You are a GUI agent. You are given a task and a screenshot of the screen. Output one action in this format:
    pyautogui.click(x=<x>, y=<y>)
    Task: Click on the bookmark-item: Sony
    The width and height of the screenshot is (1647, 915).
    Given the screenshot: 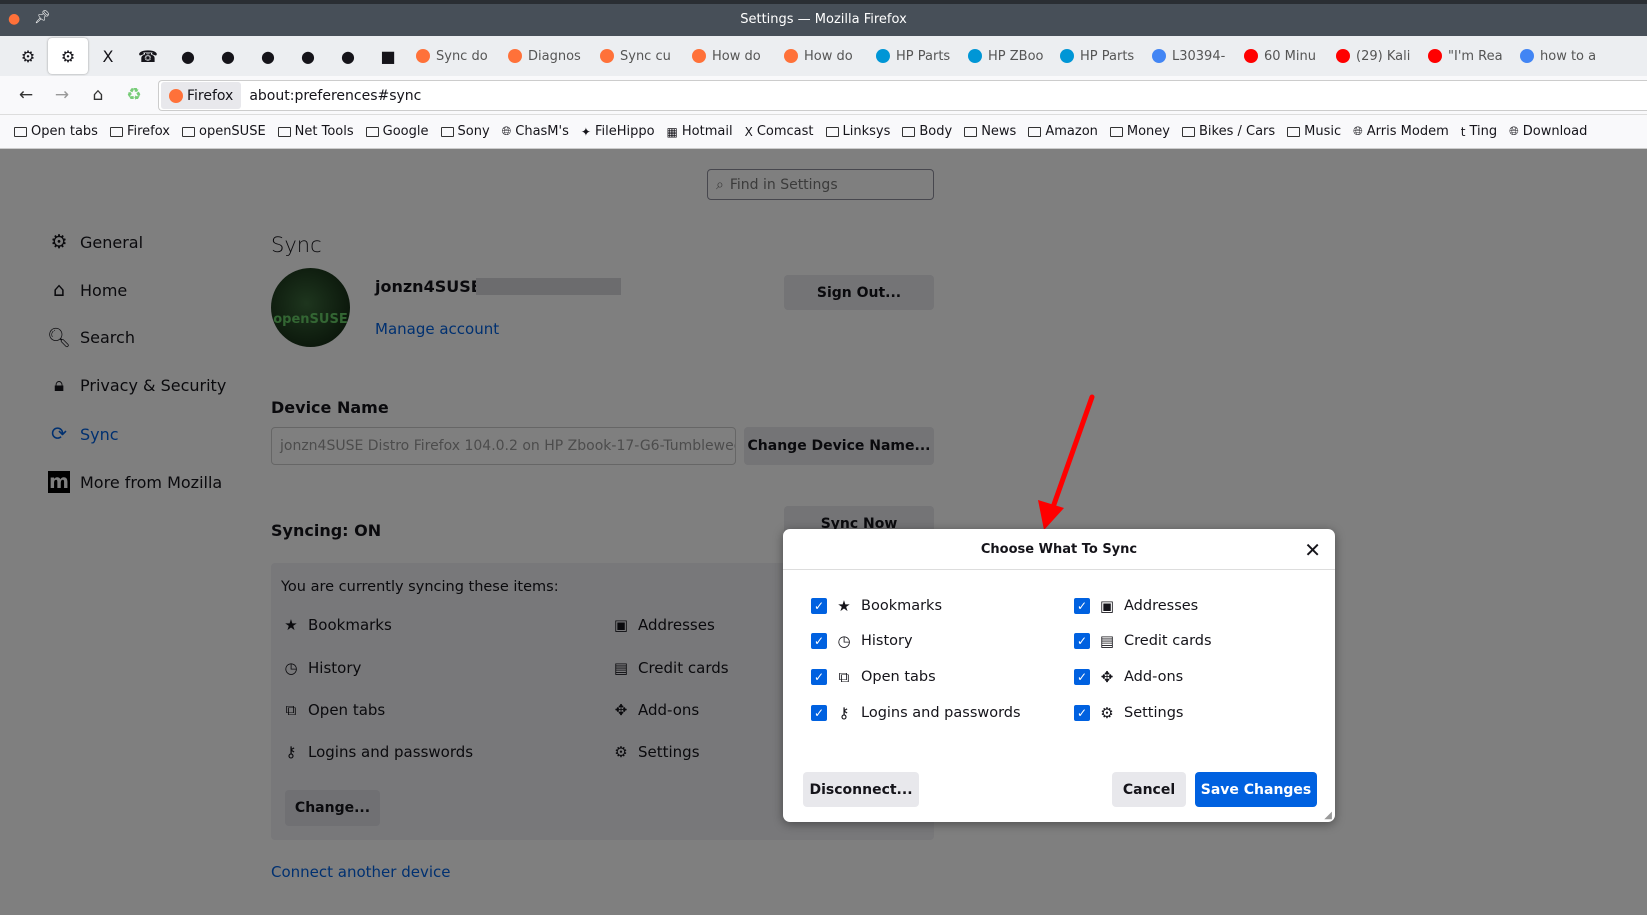 What is the action you would take?
    pyautogui.click(x=465, y=131)
    